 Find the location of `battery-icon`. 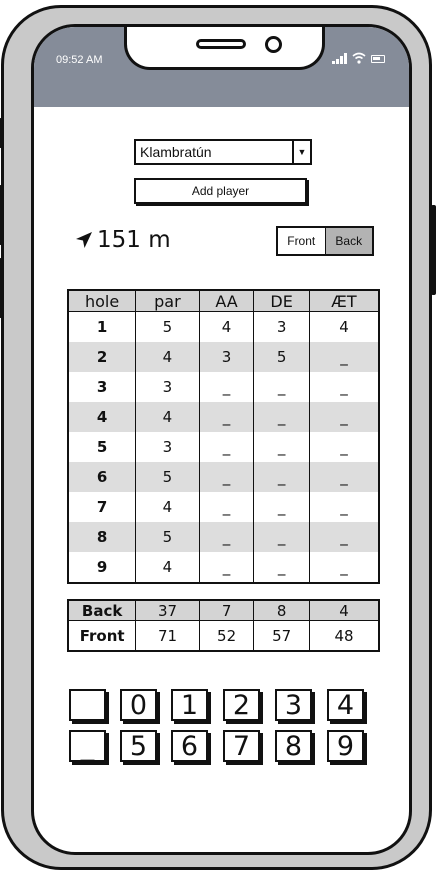

battery-icon is located at coordinates (378, 59).